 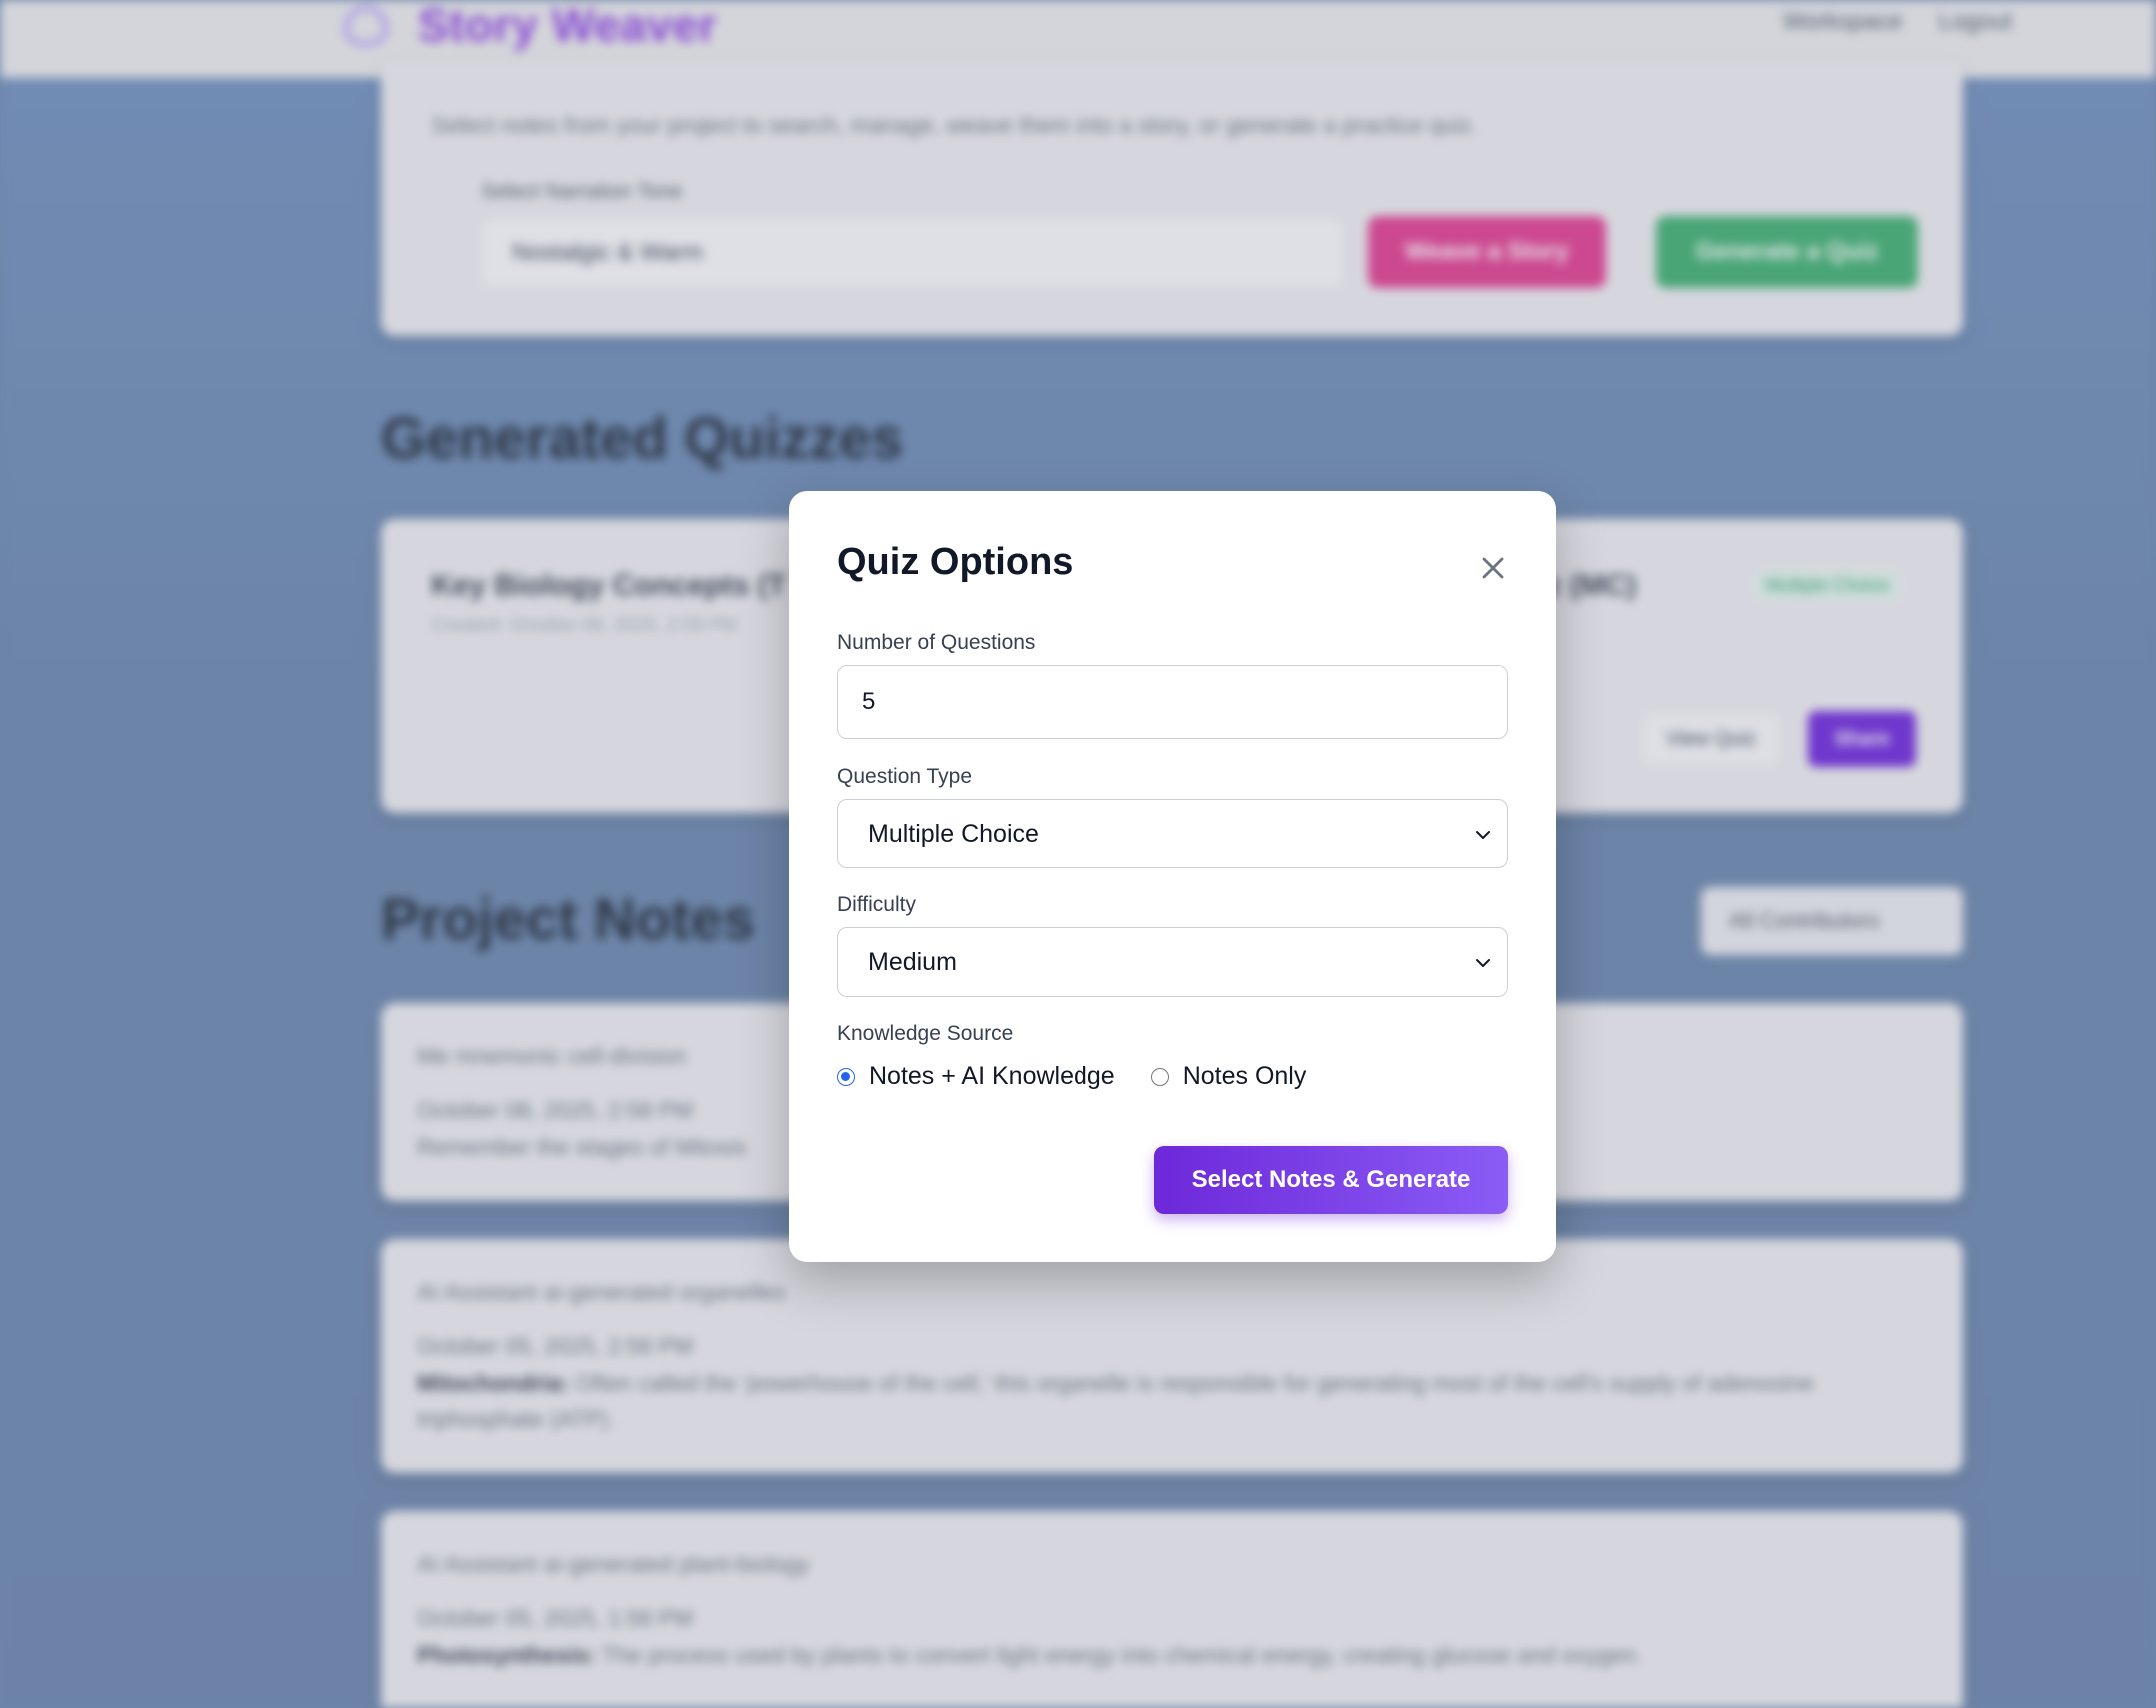 What do you see at coordinates (1331, 1180) in the screenshot?
I see `select-notes-generate-button: Select Notes & Generate` at bounding box center [1331, 1180].